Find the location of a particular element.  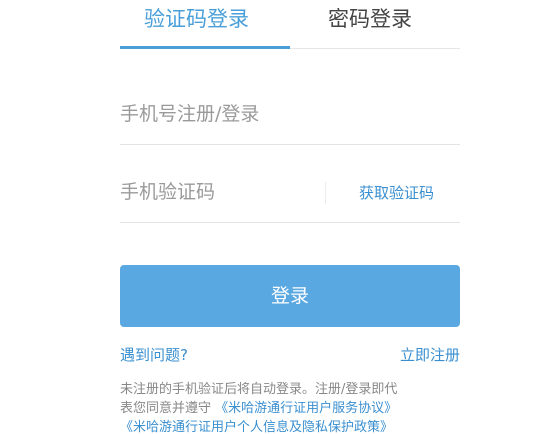

sms-code-input-placeholder: 手机验证码 is located at coordinates (167, 192).